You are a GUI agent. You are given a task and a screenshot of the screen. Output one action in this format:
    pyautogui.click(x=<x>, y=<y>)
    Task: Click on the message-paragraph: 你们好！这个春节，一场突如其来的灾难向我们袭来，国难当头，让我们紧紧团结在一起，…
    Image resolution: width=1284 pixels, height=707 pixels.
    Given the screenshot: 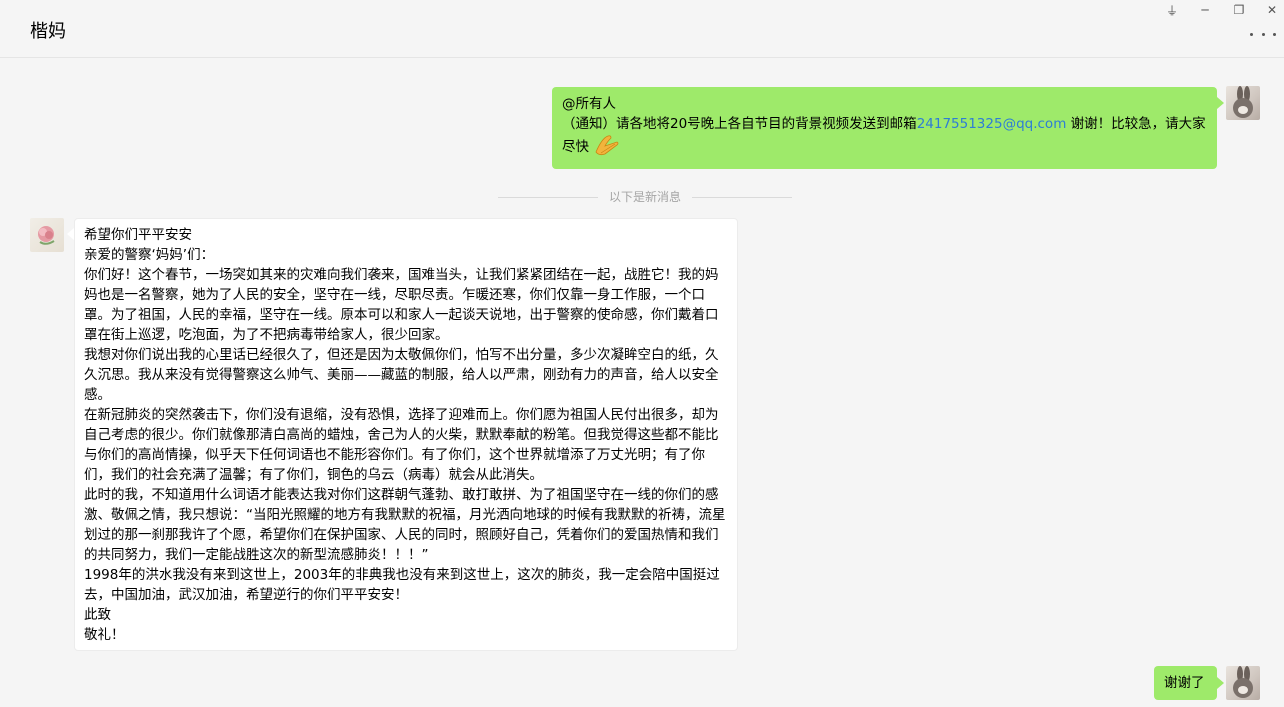 What is the action you would take?
    pyautogui.click(x=401, y=305)
    